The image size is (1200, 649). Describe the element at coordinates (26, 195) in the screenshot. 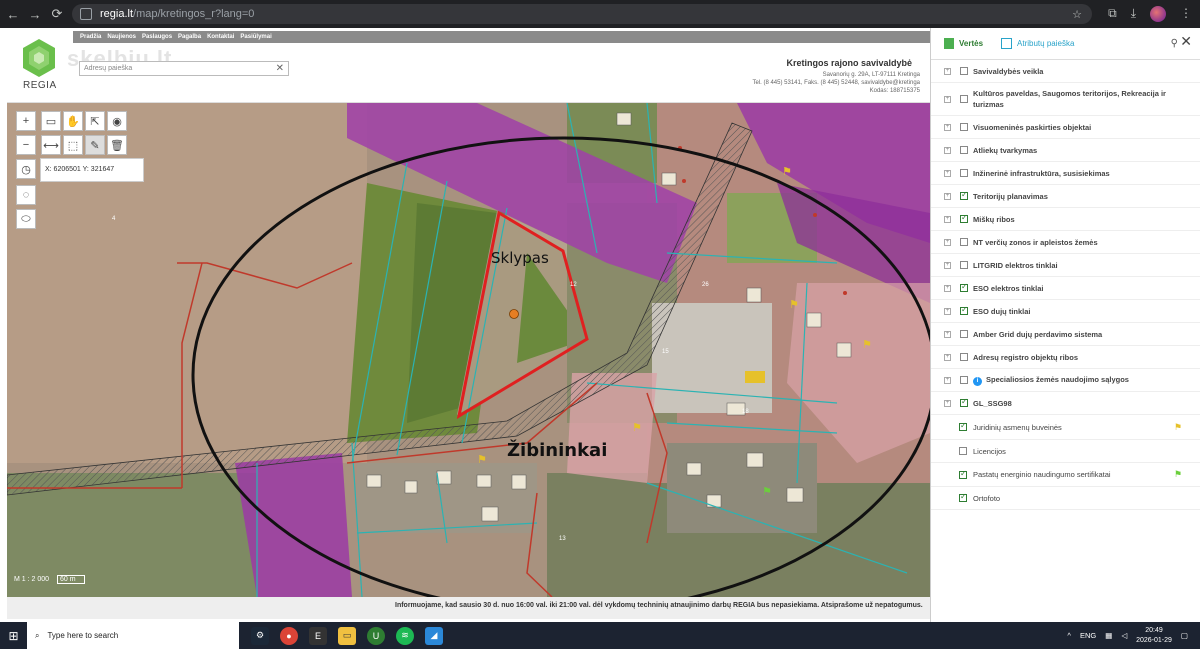

I see `select-circle-icon: ◌` at that location.